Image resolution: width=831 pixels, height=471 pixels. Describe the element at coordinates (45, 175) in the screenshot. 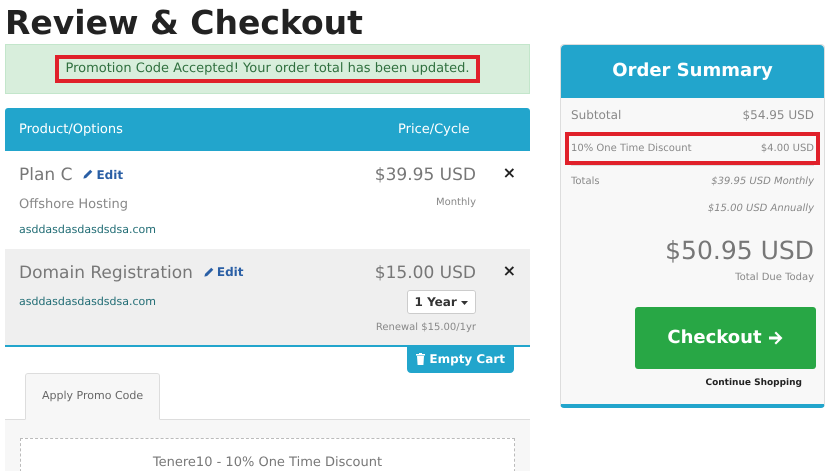

I see `product-name: Plan C` at that location.